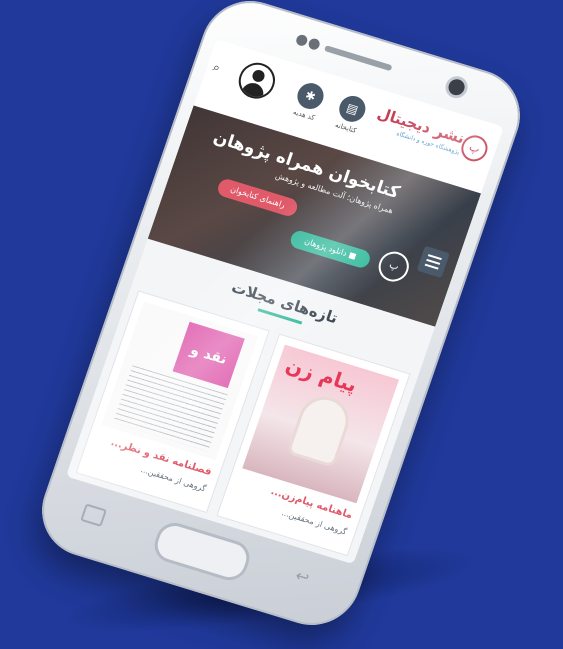  I want to click on books-icon: ▤, so click(352, 109).